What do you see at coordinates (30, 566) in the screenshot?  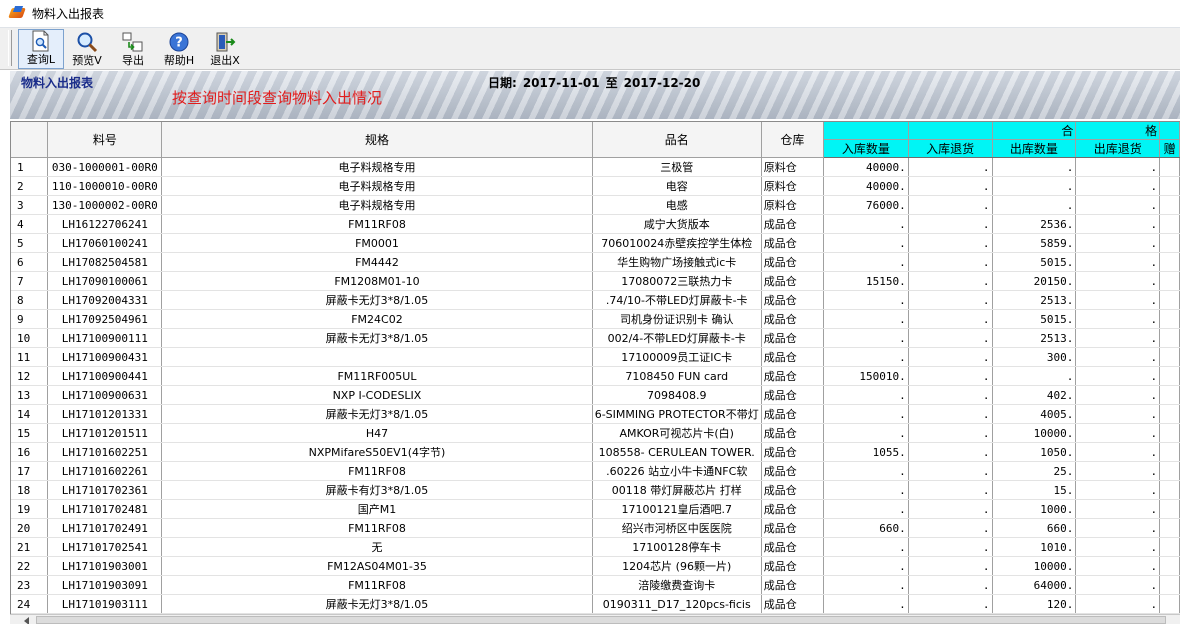 I see `row-index: 22` at bounding box center [30, 566].